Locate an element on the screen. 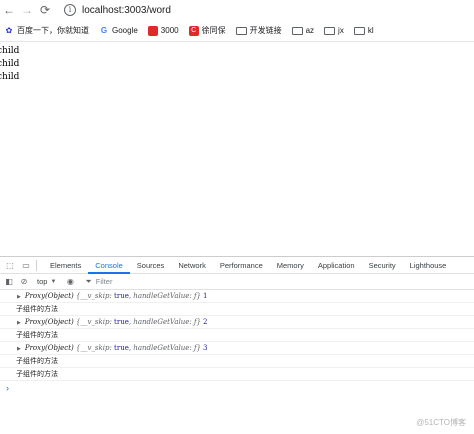  filter-icon: ⏷ is located at coordinates (88, 281).